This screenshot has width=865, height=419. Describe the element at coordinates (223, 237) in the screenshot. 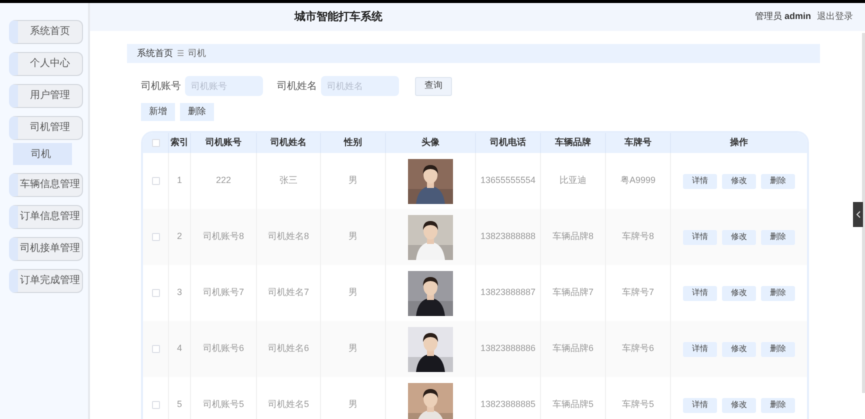

I see `table-cell-text: 司机账号8` at that location.